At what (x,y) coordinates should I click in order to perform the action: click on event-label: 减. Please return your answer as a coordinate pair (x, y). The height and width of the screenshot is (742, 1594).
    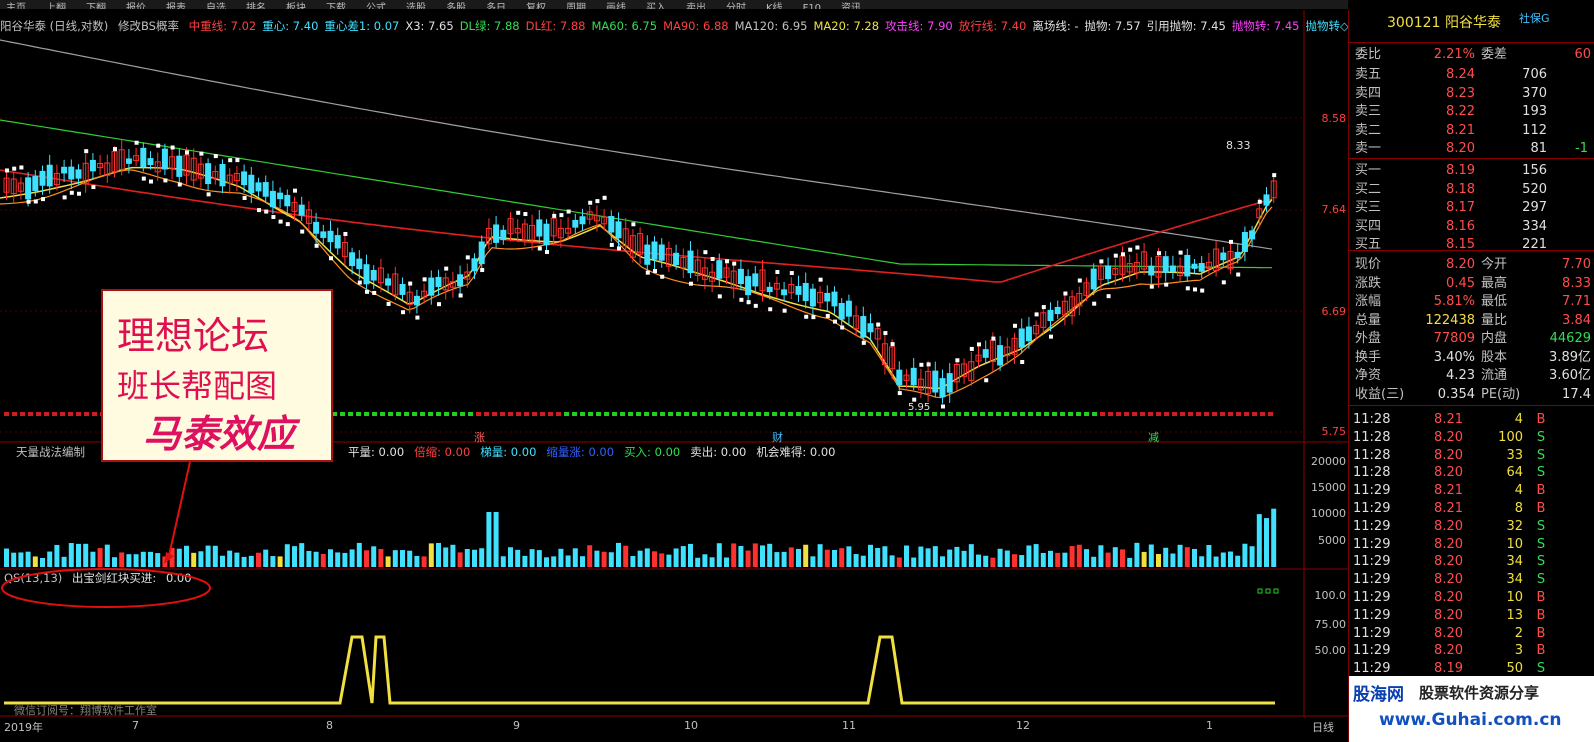
    Looking at the image, I should click on (1153, 437).